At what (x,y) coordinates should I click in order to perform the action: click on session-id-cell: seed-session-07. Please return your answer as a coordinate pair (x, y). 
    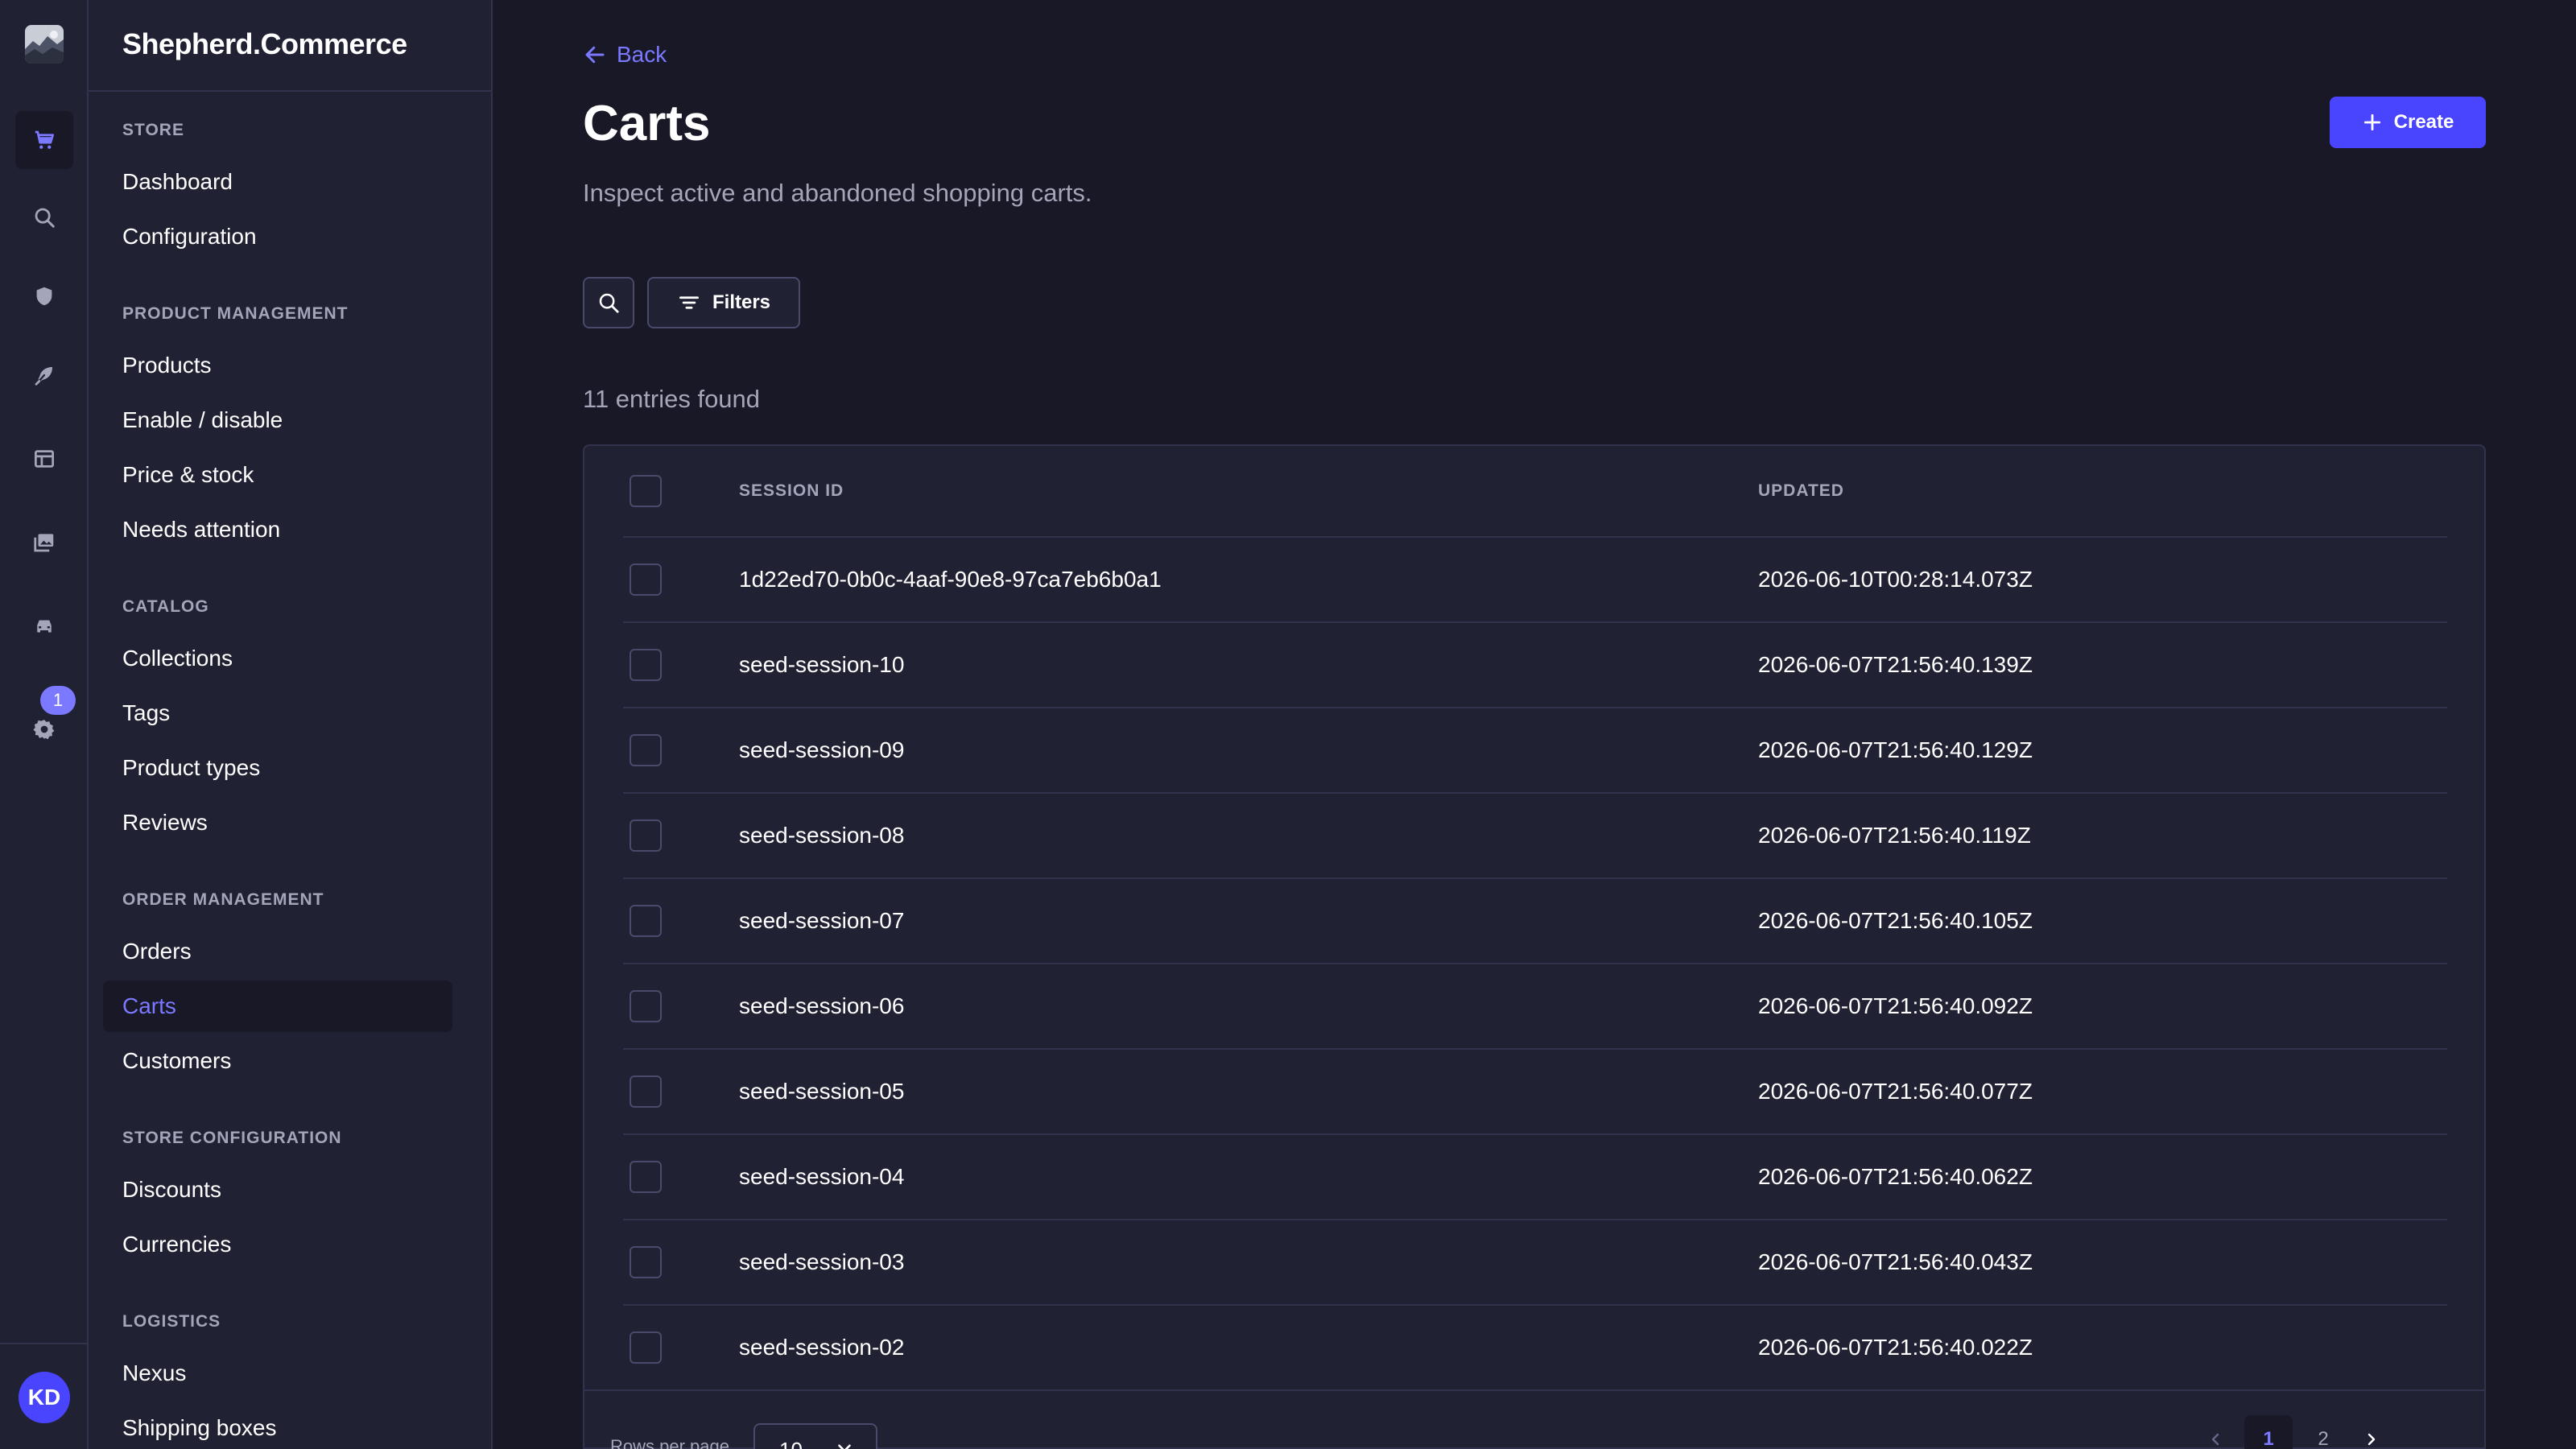
    Looking at the image, I should click on (822, 920).